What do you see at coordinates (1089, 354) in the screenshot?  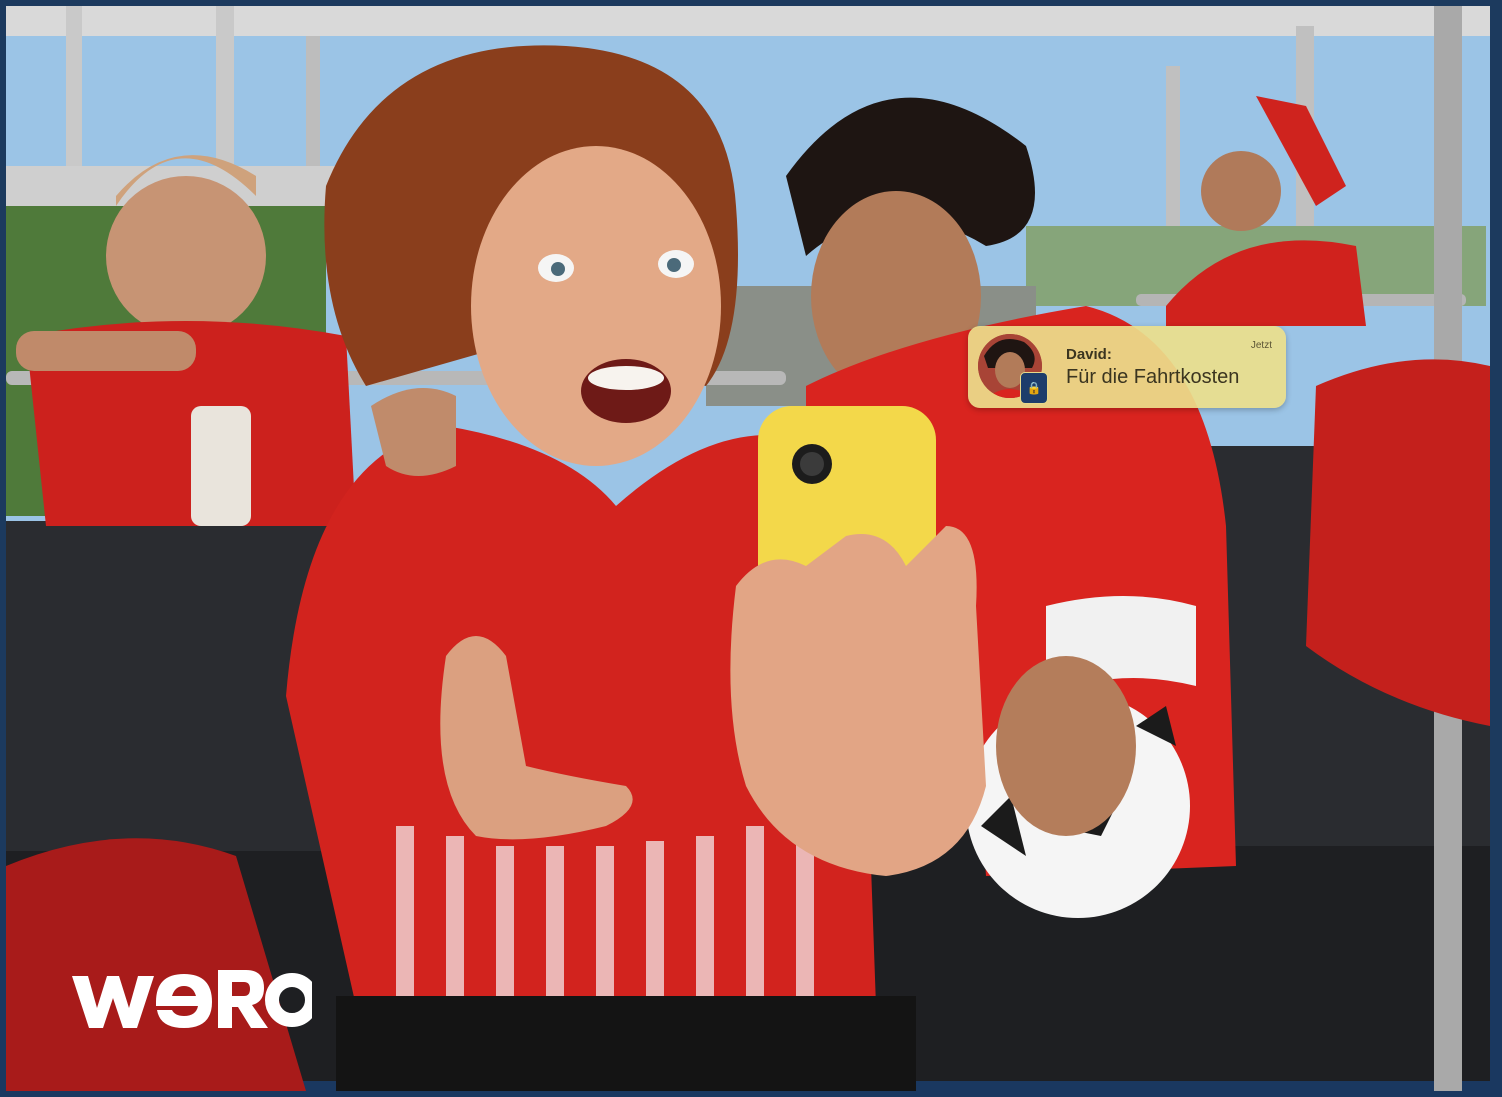 I see `notification-sender: David:` at bounding box center [1089, 354].